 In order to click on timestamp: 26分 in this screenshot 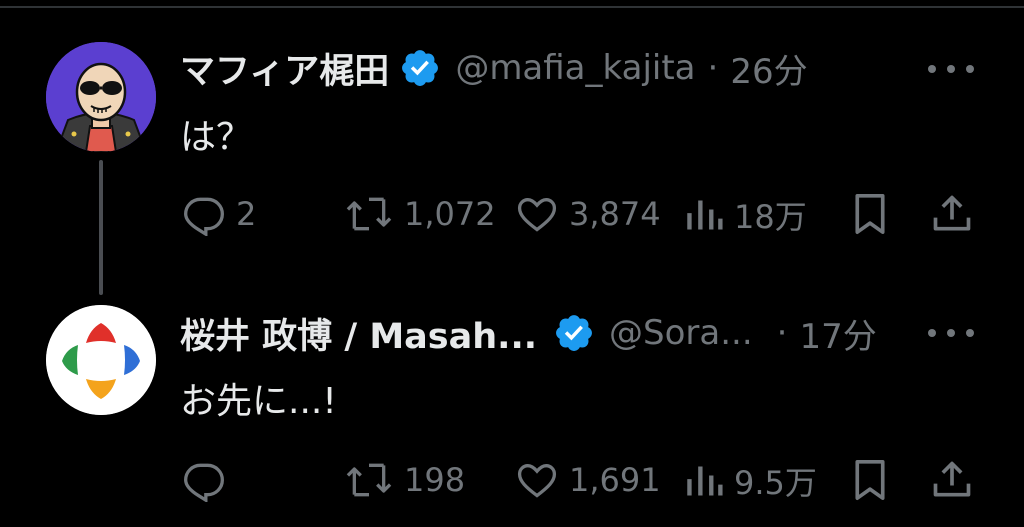, I will do `click(768, 68)`.